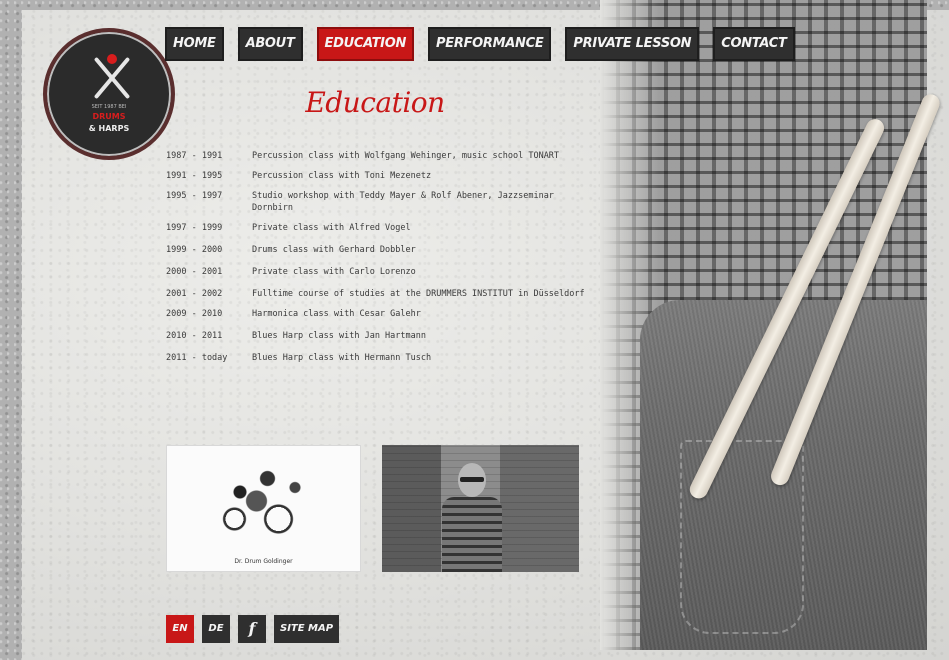 The width and height of the screenshot is (949, 660). What do you see at coordinates (112, 59) in the screenshot?
I see `red-dot-icon` at bounding box center [112, 59].